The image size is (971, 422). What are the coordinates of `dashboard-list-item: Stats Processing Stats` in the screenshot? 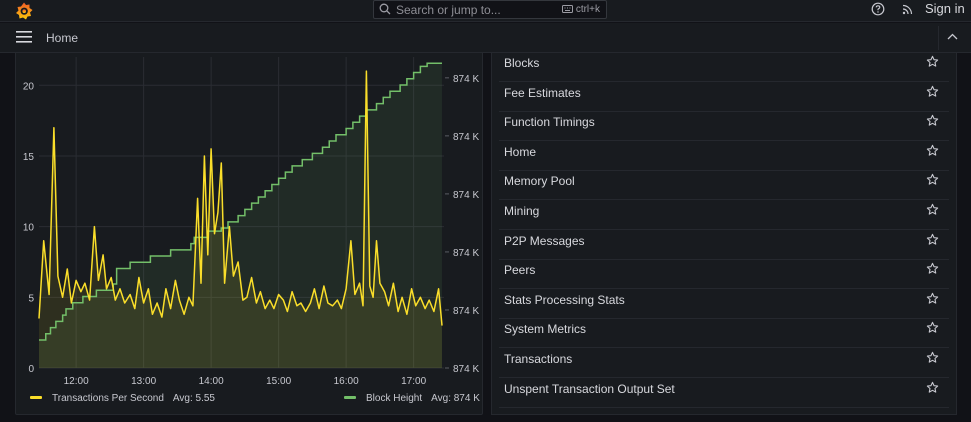 It's located at (724, 304).